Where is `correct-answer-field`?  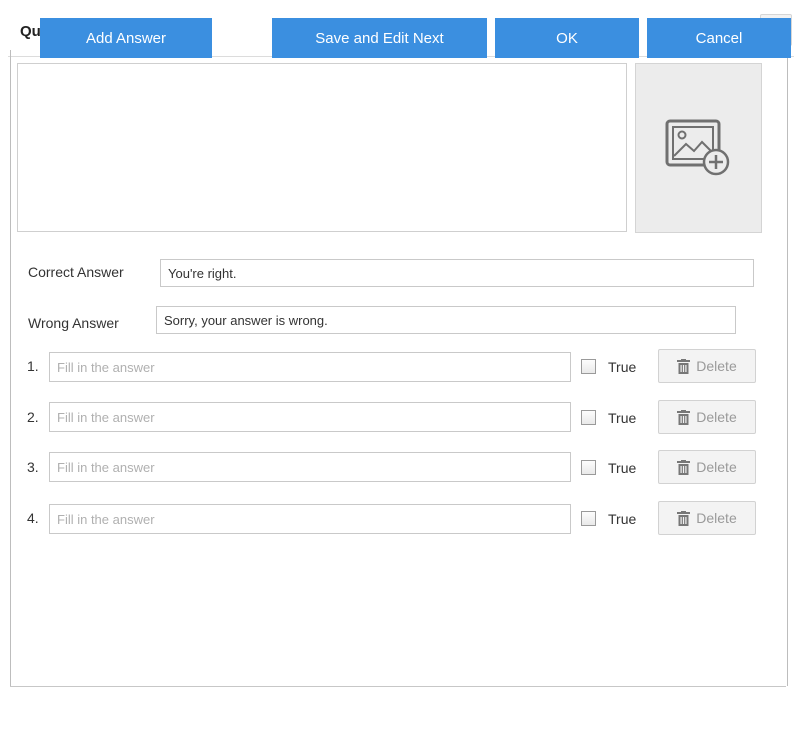
correct-answer-field is located at coordinates (457, 273).